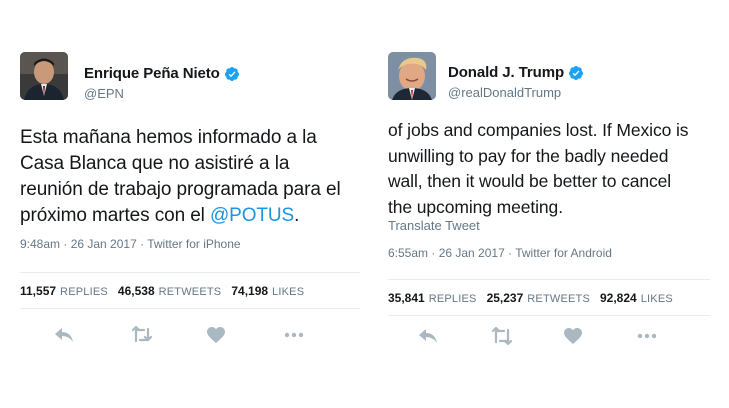  I want to click on tweet-header: Donald J. Trump @realDonaldTrump, so click(486, 76).